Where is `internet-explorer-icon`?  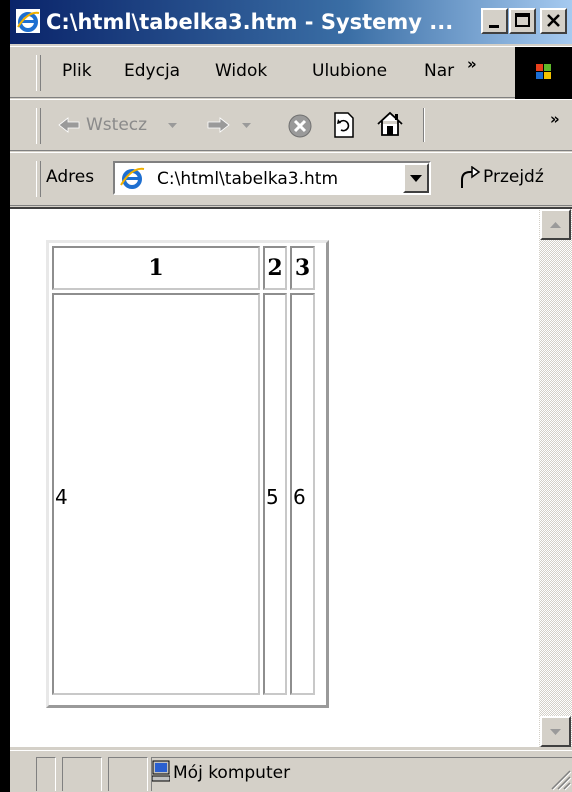 internet-explorer-icon is located at coordinates (28, 21).